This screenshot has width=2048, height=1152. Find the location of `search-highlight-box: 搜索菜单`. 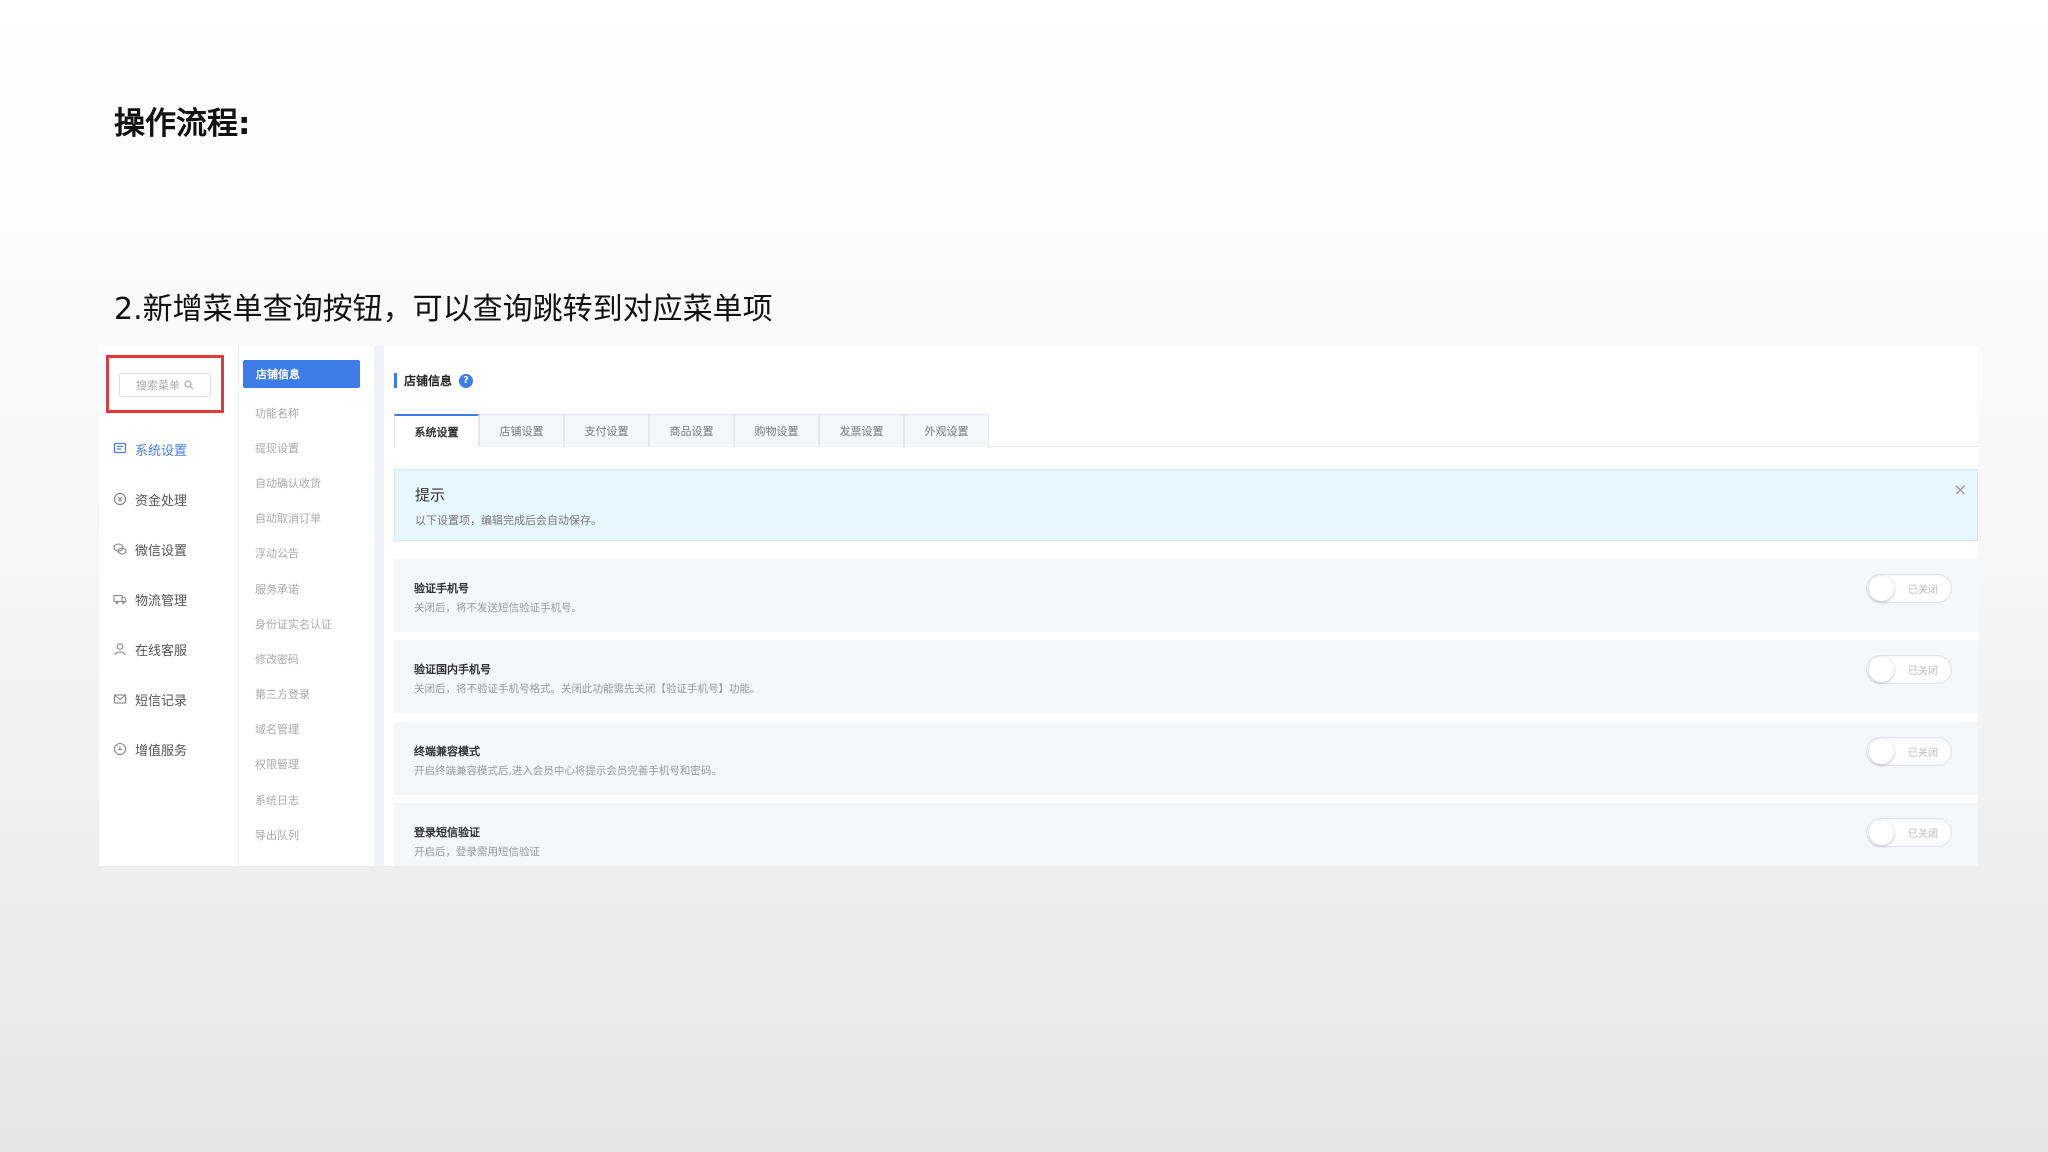

search-highlight-box: 搜索菜单 is located at coordinates (165, 384).